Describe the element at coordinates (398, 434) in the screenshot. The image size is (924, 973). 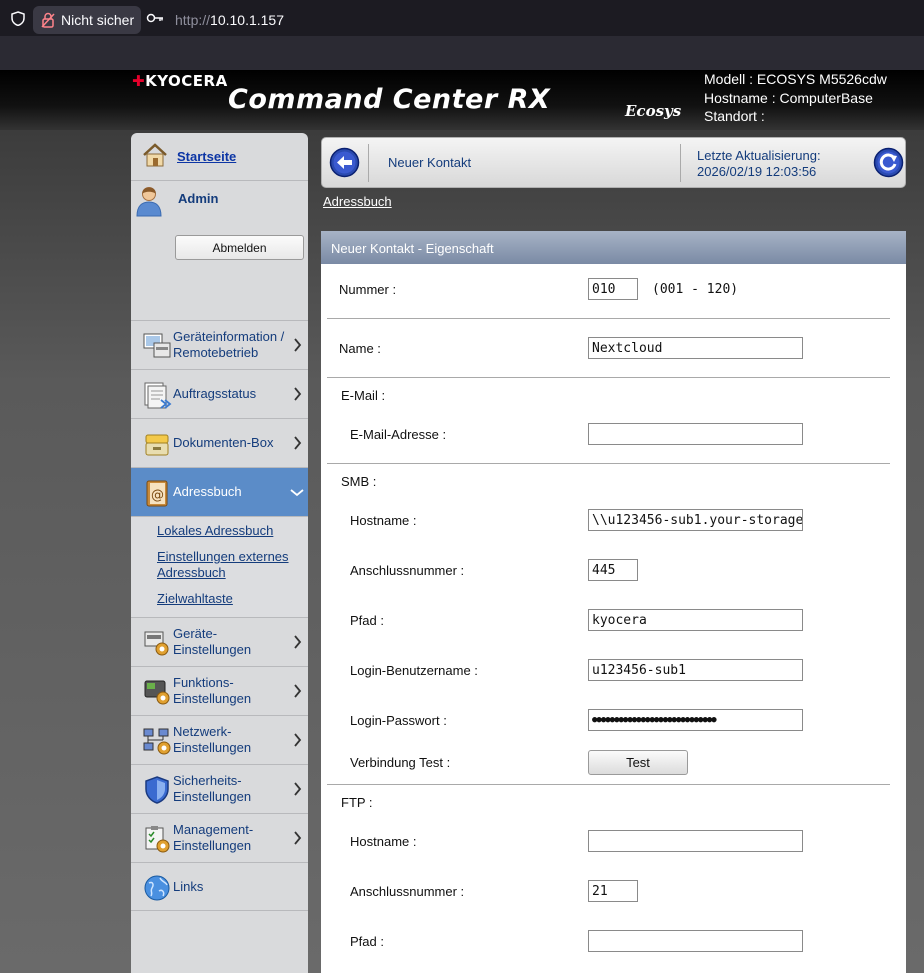
I see `email-address-label: E-Mail-Adresse :` at that location.